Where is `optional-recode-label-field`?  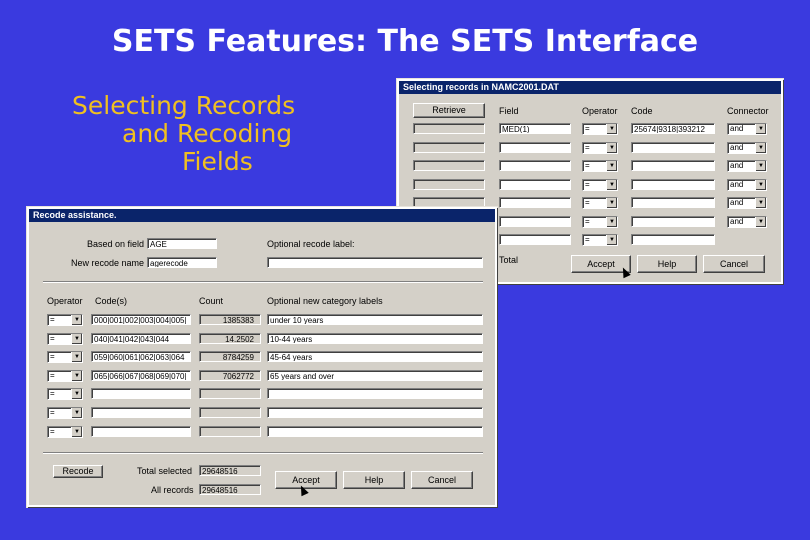
optional-recode-label-field is located at coordinates (375, 262).